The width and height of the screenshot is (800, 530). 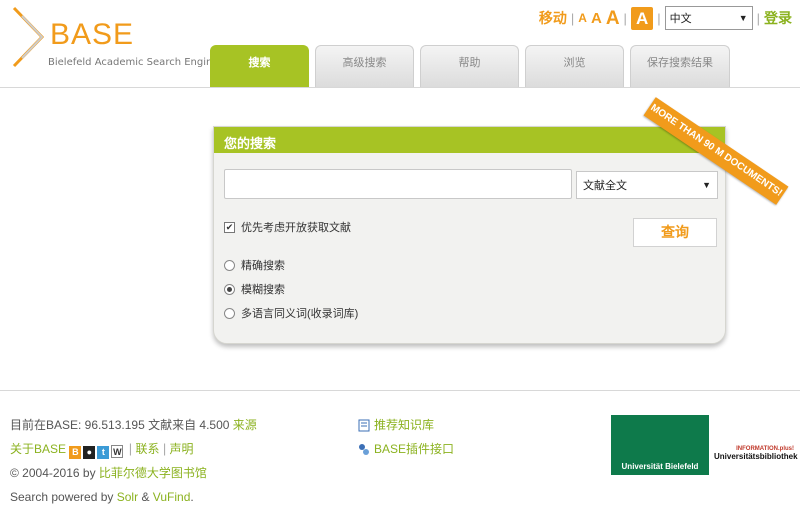 I want to click on topbar: 移动 | A A A | A | 中文 ▼ | 登录, so click(x=665, y=18).